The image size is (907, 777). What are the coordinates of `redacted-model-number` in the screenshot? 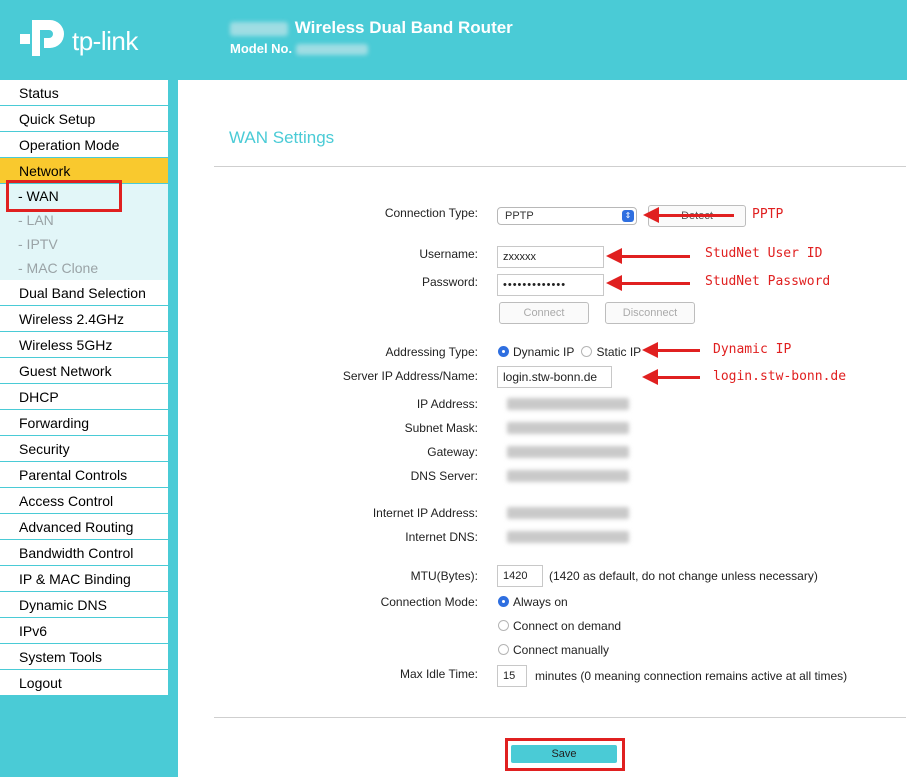 It's located at (331, 50).